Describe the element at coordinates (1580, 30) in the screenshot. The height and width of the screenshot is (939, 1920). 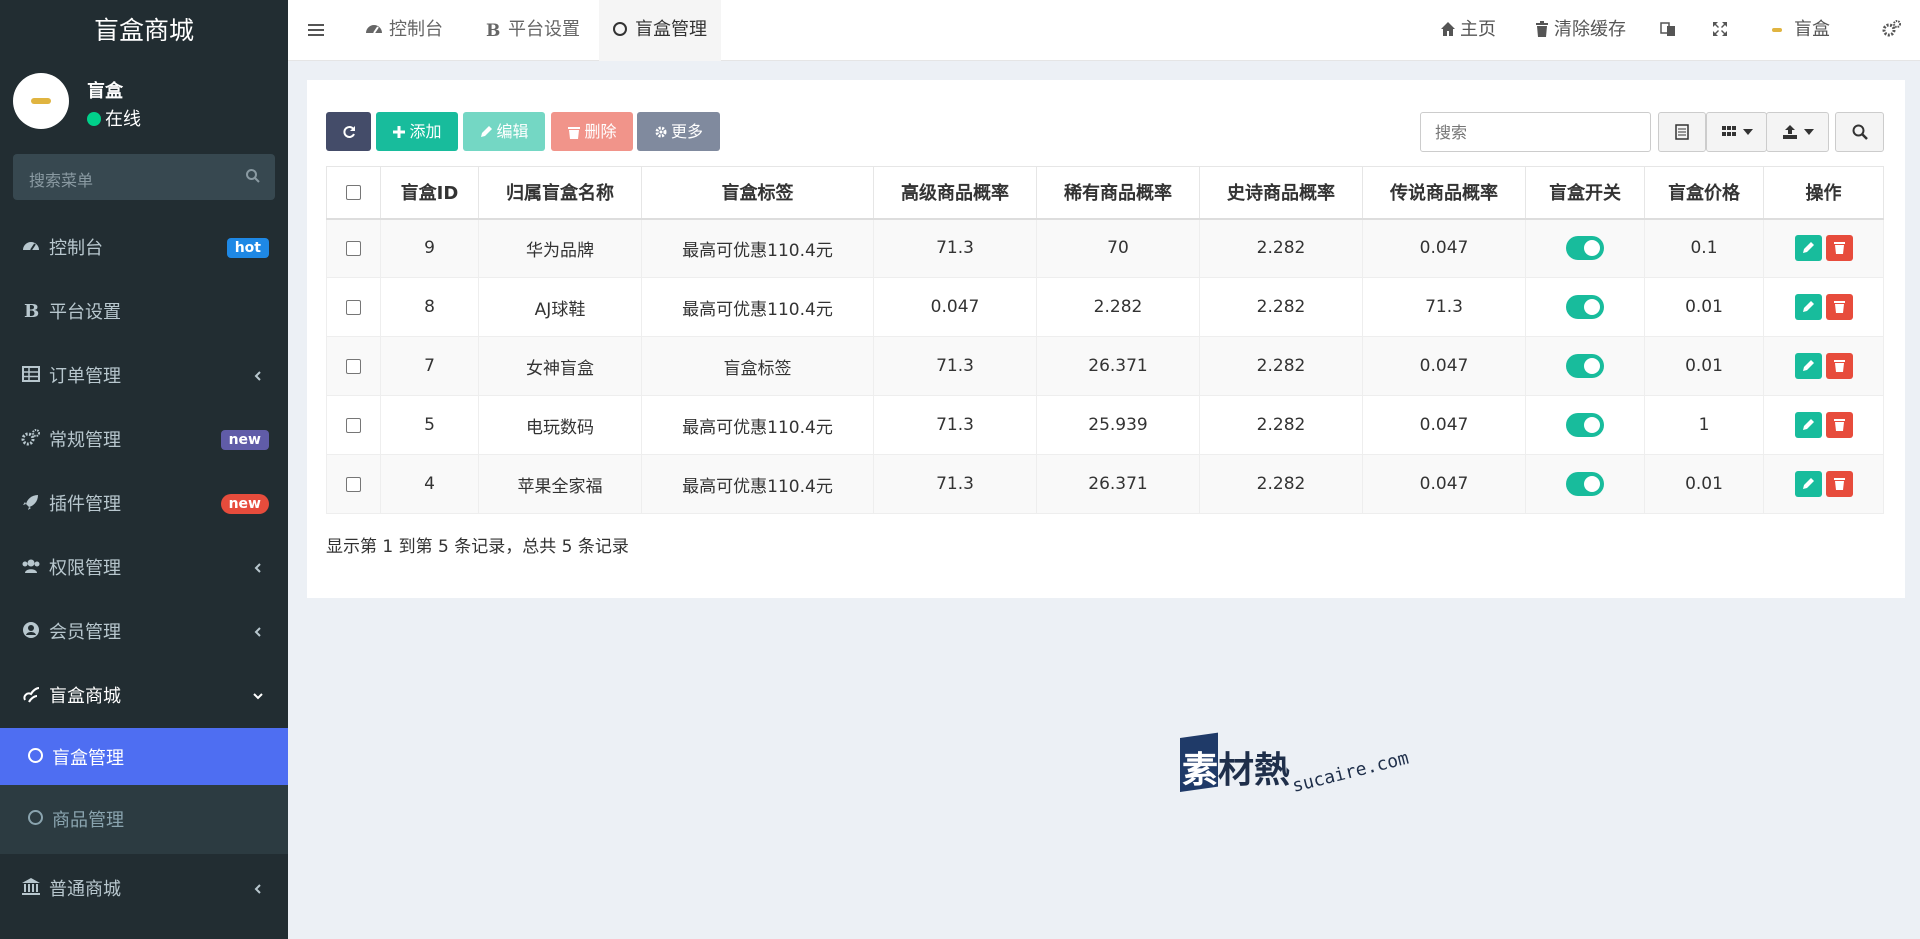
I see `clear-cache-button: 清除缓存` at that location.